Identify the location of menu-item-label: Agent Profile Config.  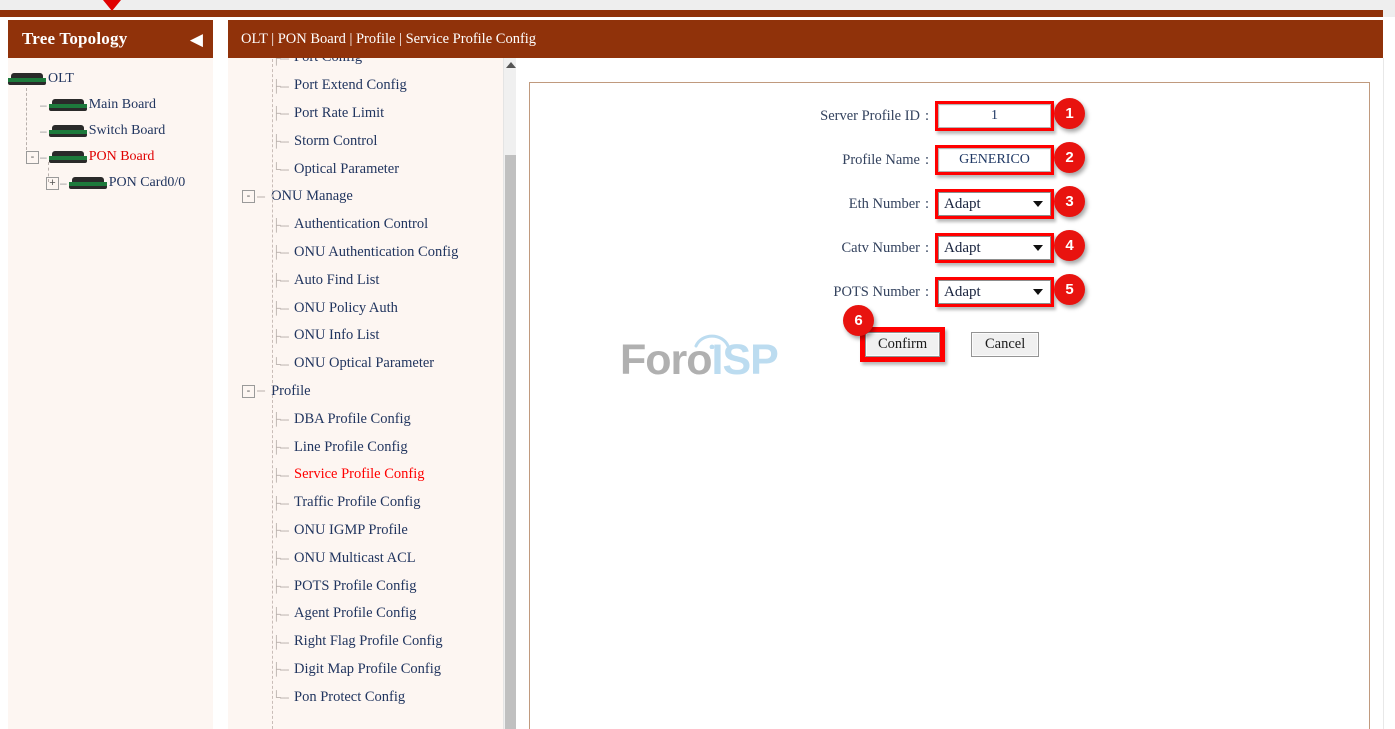
(355, 613).